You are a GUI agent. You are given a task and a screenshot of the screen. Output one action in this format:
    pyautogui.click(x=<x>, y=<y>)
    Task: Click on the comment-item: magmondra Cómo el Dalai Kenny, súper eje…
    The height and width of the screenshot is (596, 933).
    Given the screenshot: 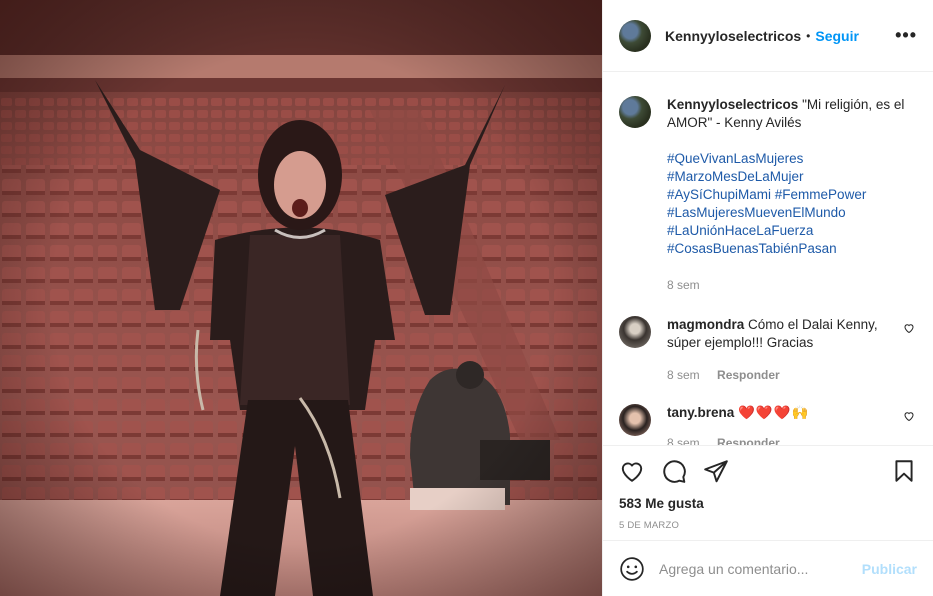 What is the action you would take?
    pyautogui.click(x=768, y=350)
    